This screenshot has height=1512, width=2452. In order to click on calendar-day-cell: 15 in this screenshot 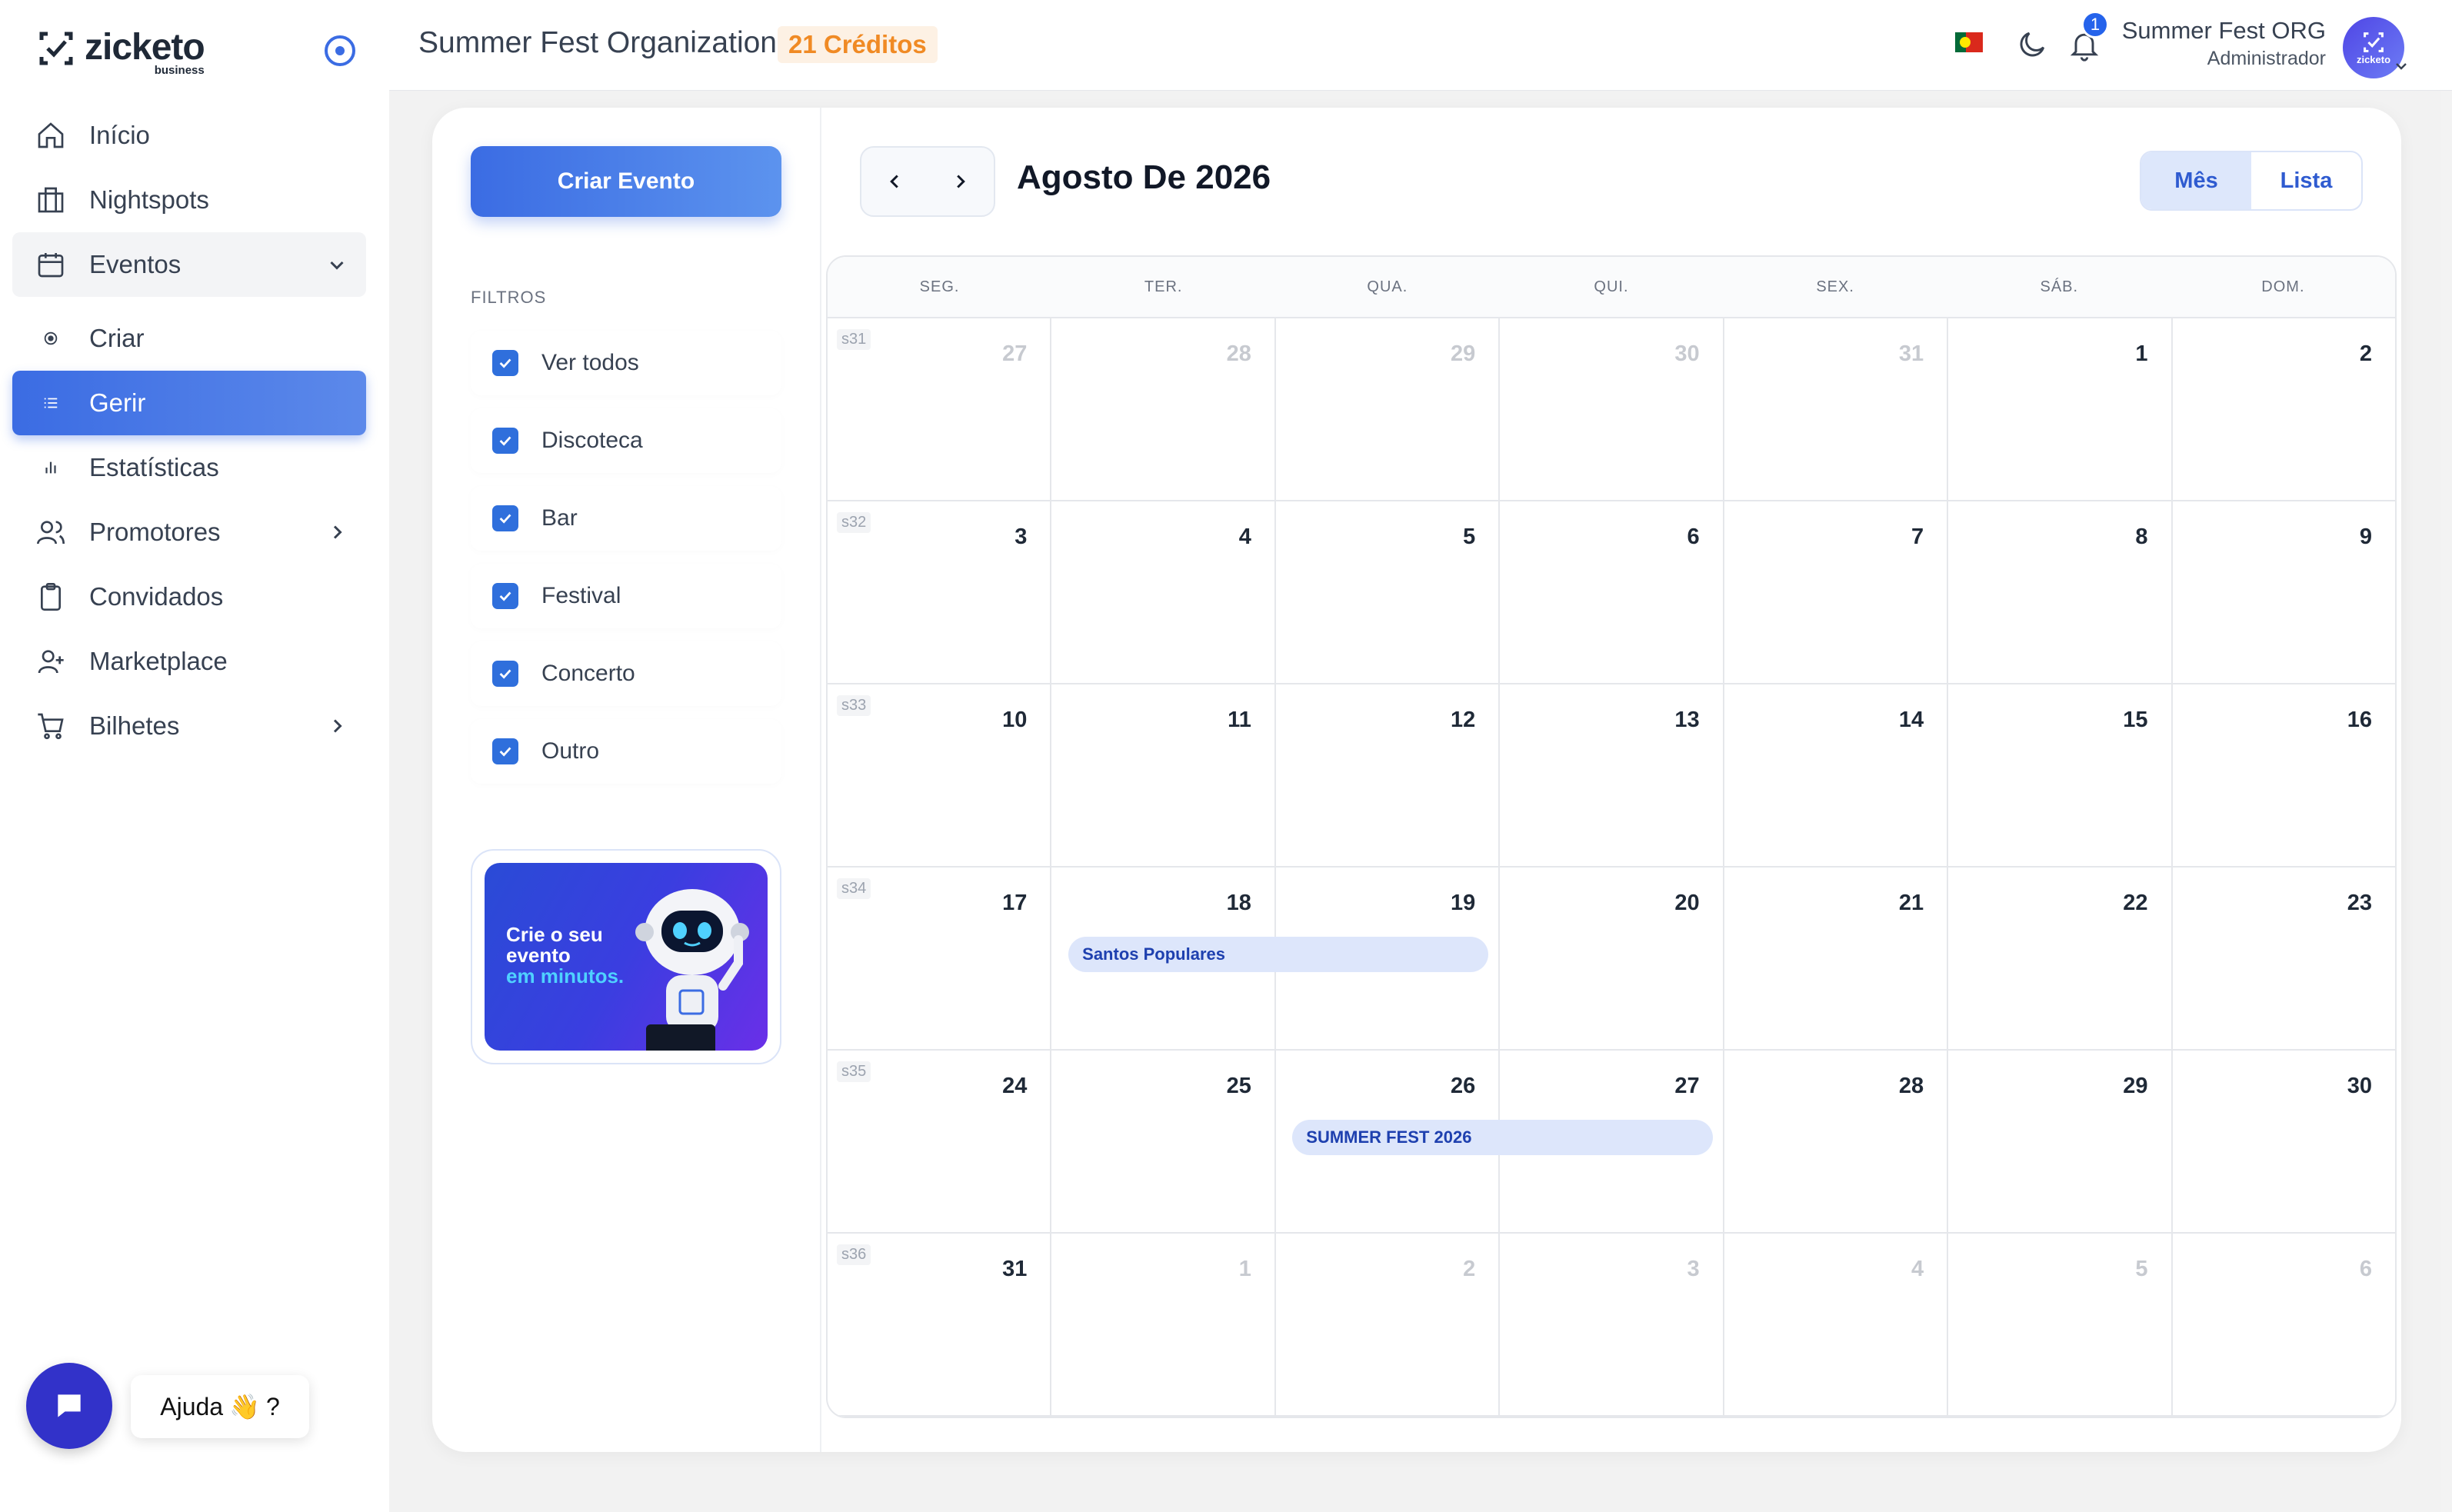, I will do `click(2060, 775)`.